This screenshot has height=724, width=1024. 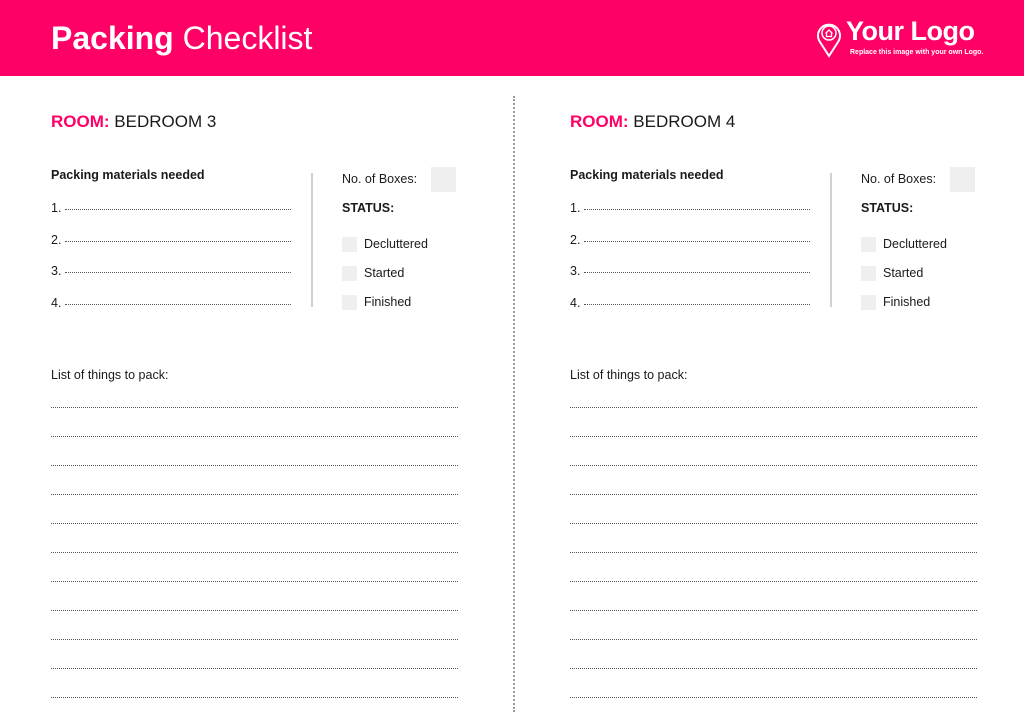 I want to click on room-title: ROOM: BEDROOM 3, so click(x=133, y=122).